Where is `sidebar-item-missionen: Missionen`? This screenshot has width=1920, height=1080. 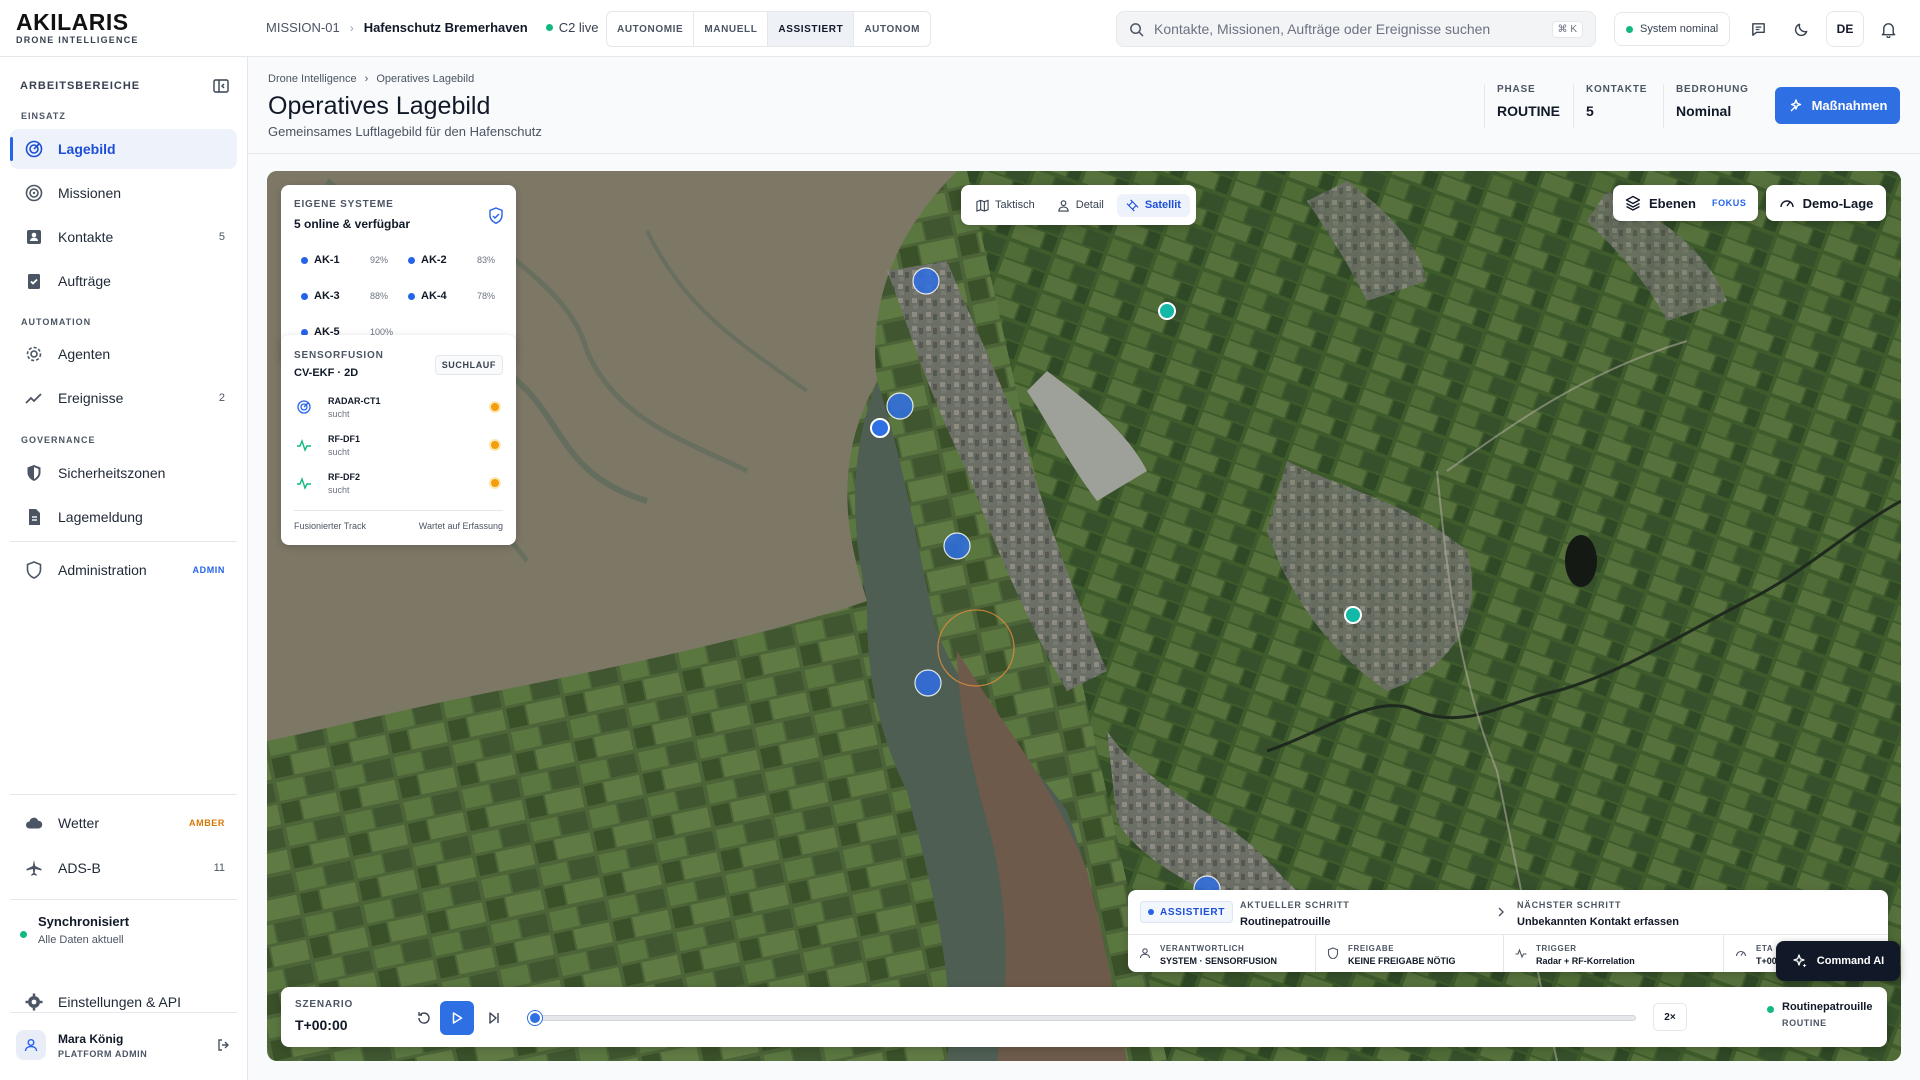
sidebar-item-missionen: Missionen is located at coordinates (123, 193).